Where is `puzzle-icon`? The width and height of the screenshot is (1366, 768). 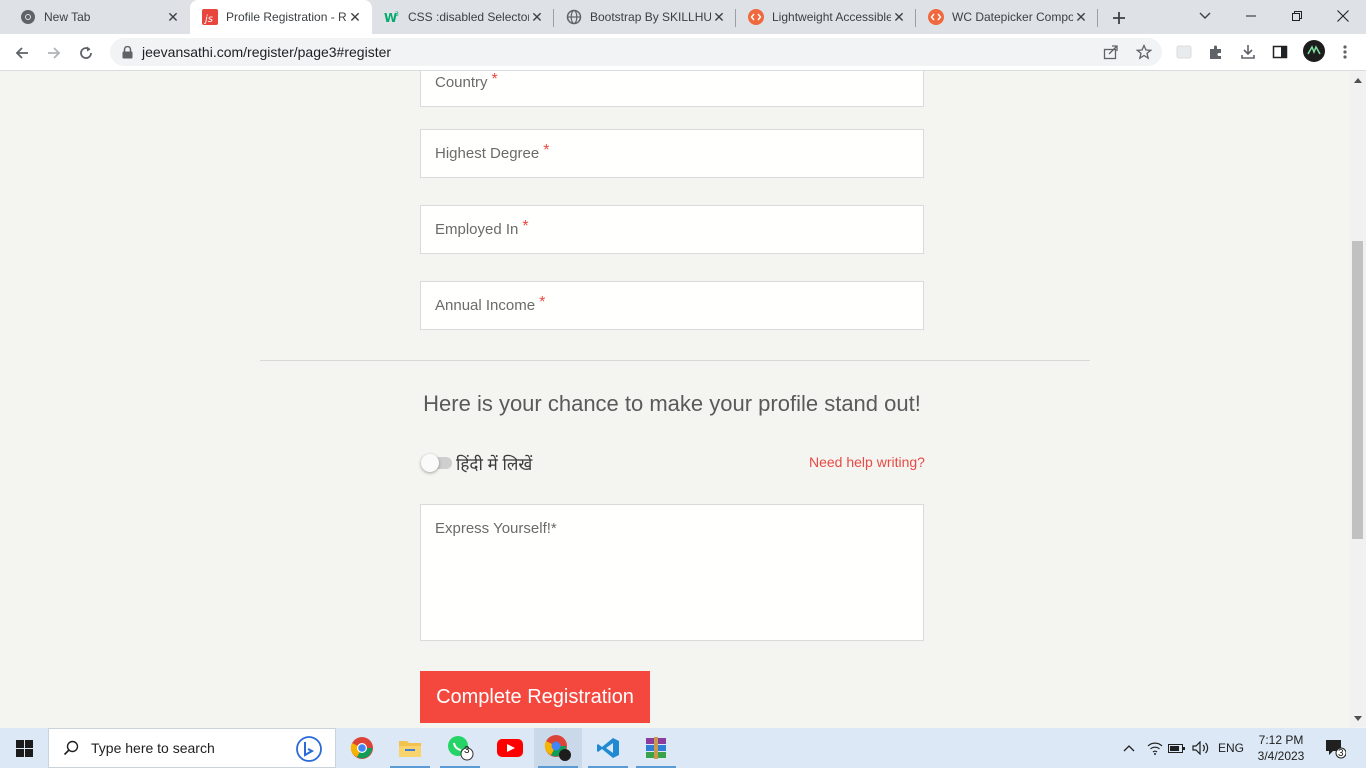
puzzle-icon is located at coordinates (1216, 52).